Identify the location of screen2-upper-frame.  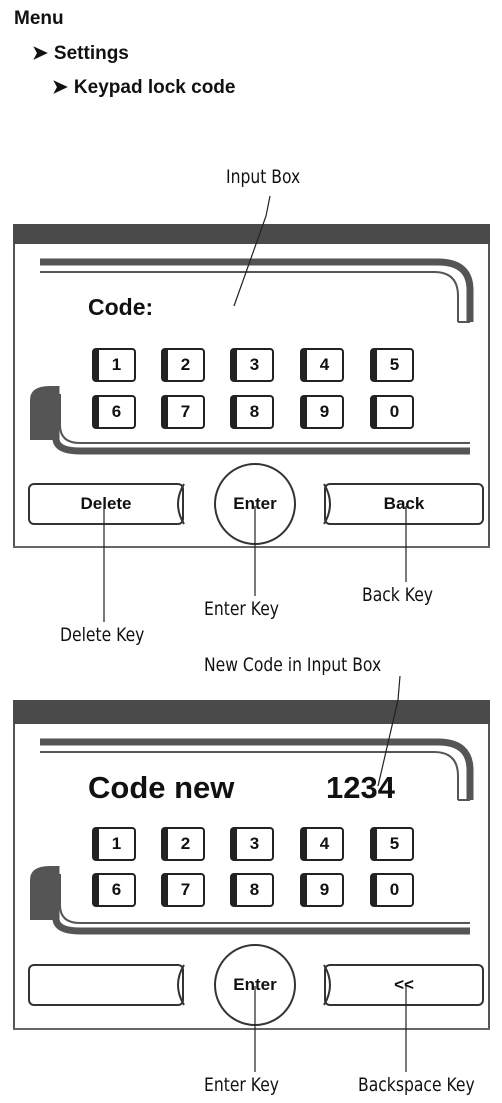
(257, 769).